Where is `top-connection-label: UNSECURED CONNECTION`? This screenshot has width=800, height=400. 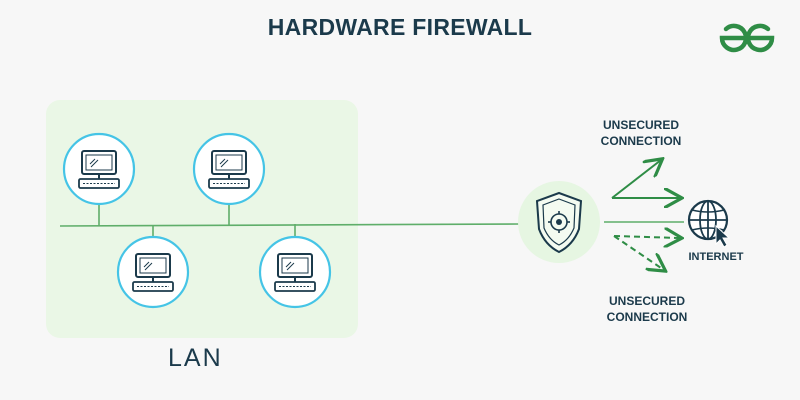 top-connection-label: UNSECURED CONNECTION is located at coordinates (641, 133).